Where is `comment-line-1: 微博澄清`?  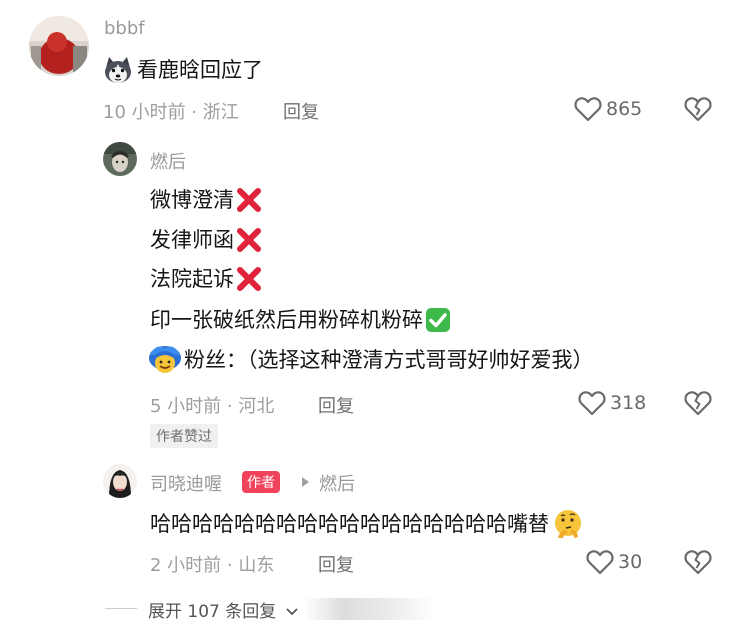
comment-line-1: 微博澄清 is located at coordinates (206, 200).